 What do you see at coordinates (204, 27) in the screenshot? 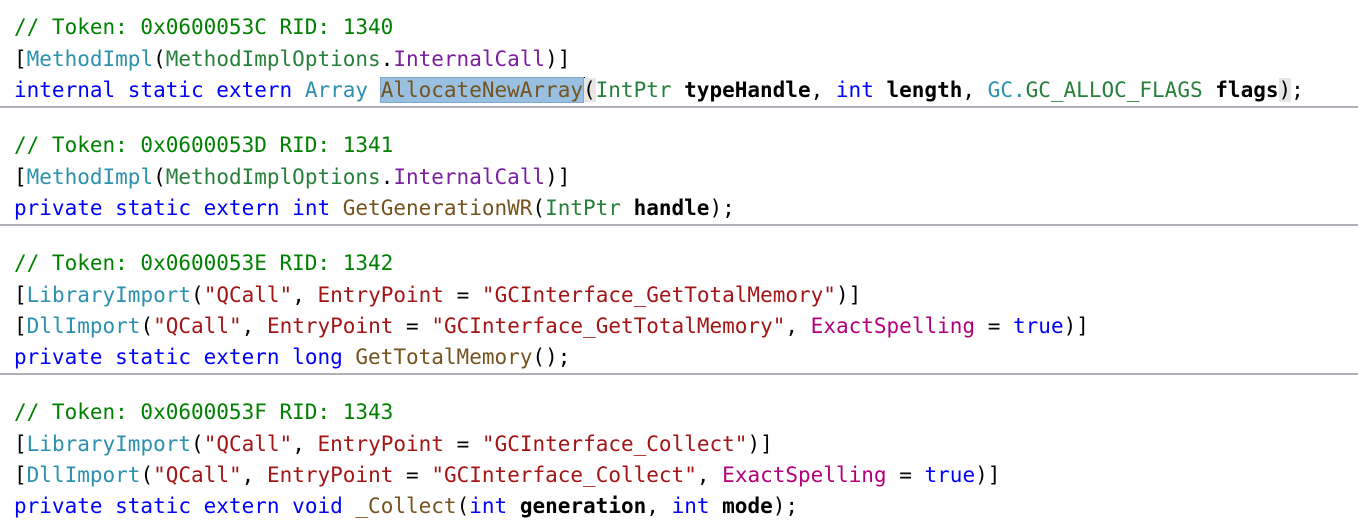
I see `comment-line: // Token: 0x0600053C RID: 1340` at bounding box center [204, 27].